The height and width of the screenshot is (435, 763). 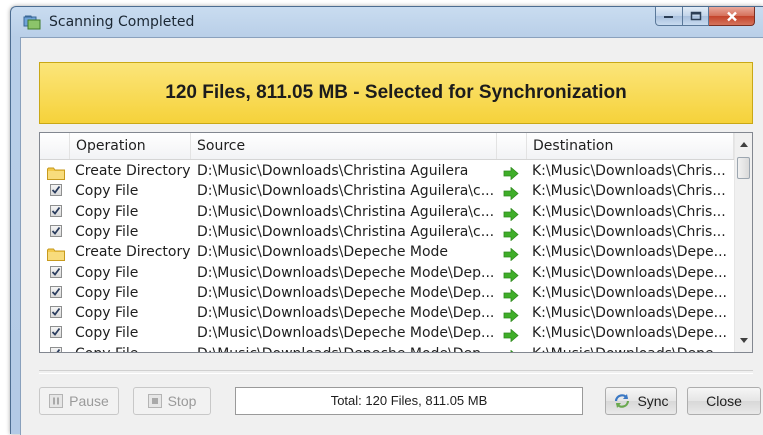 I want to click on close-label: Close, so click(x=724, y=401).